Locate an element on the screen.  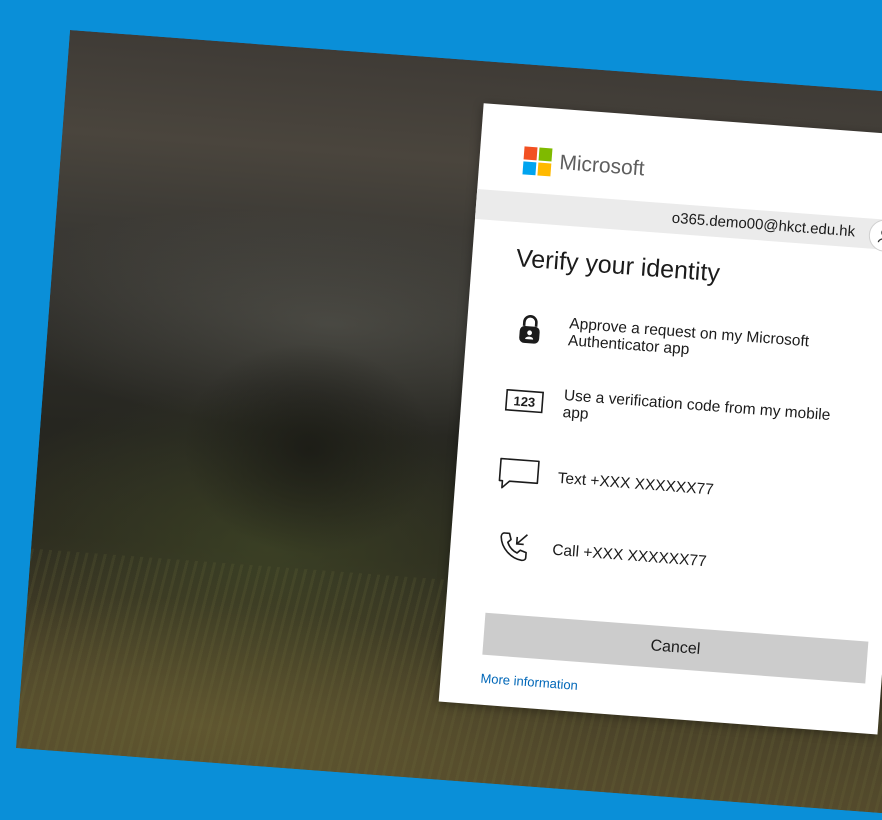
more-information-link: More information is located at coordinates (529, 682).